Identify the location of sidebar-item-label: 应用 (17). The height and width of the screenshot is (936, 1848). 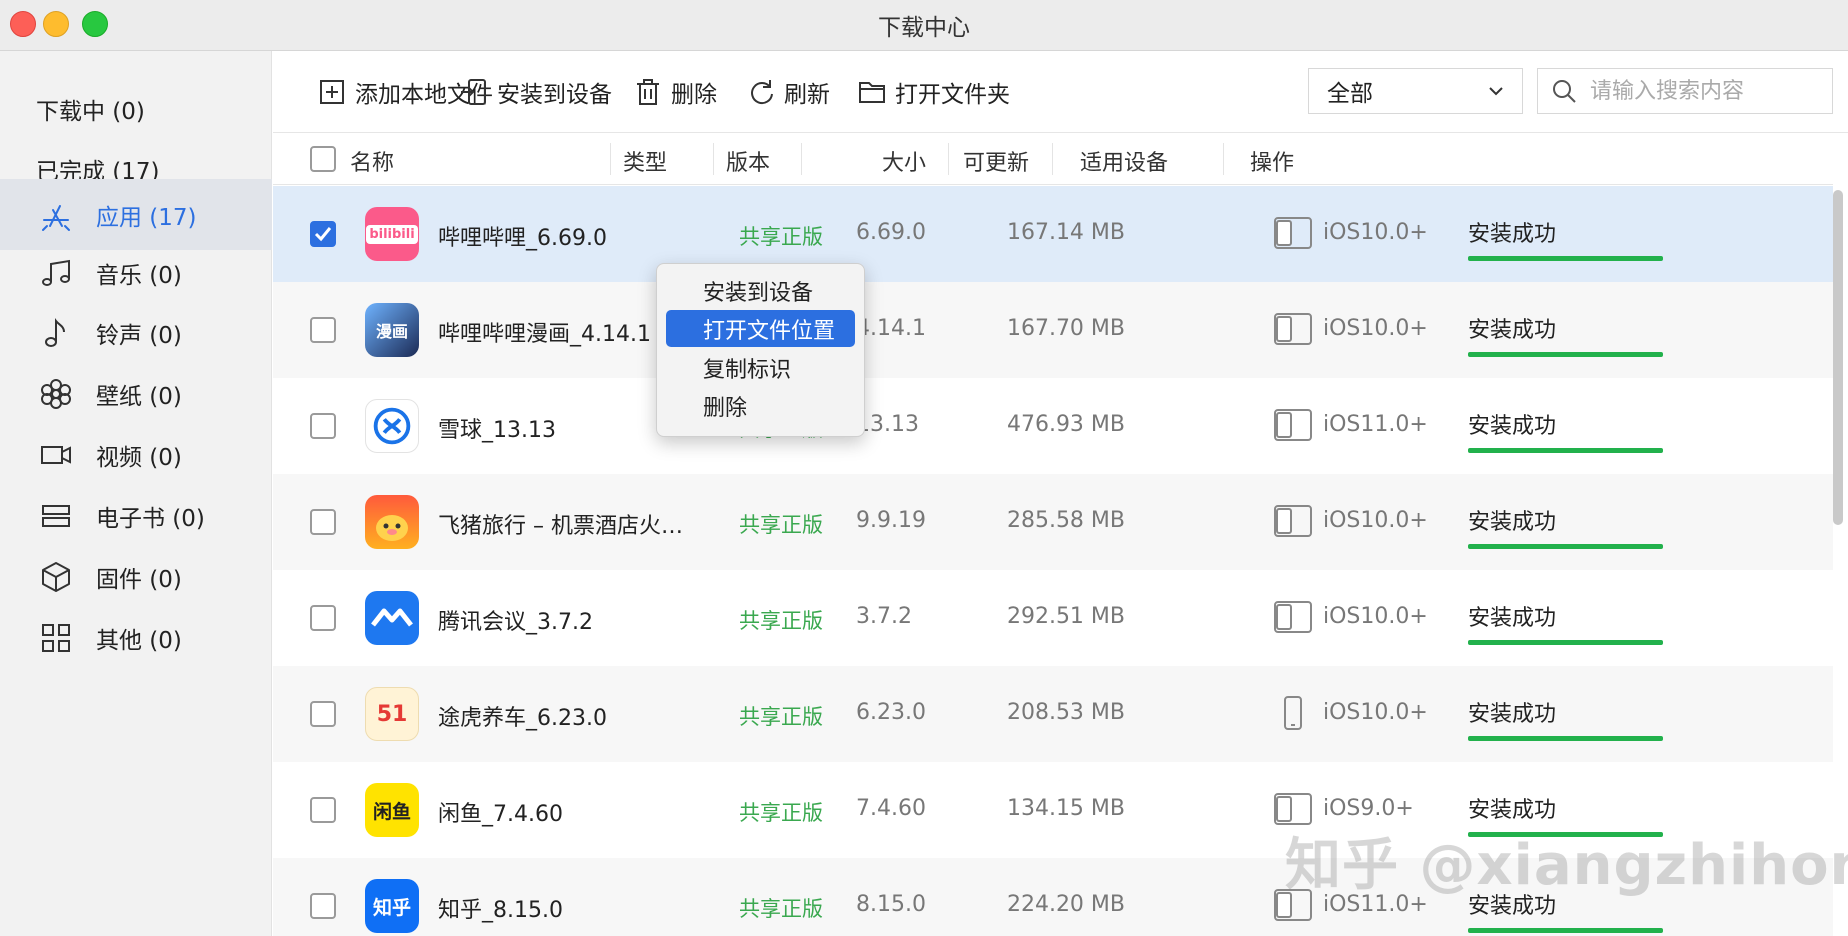
(146, 217).